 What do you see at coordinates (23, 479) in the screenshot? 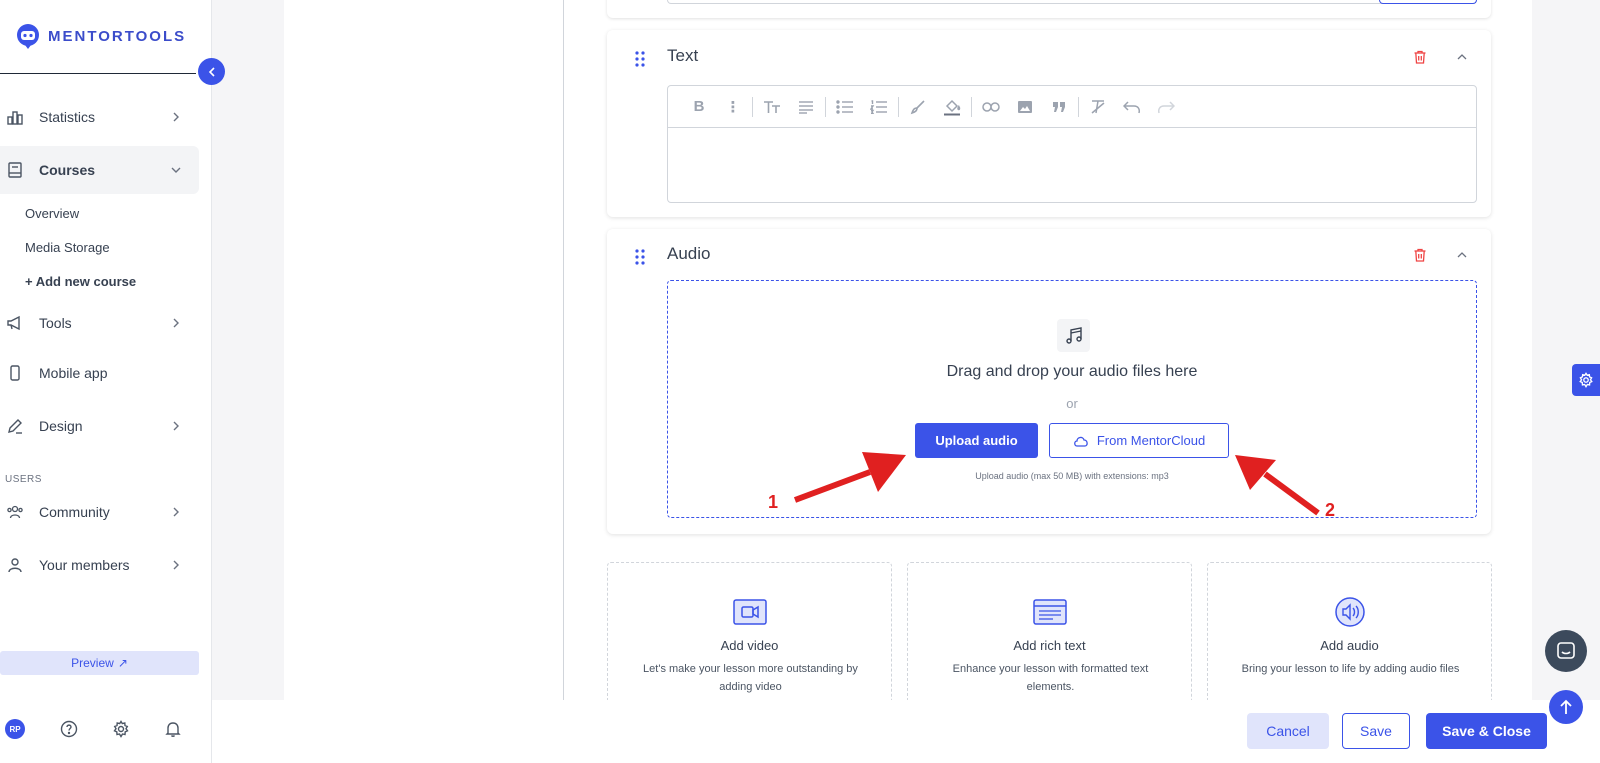
I see `section-label-users: USERS` at bounding box center [23, 479].